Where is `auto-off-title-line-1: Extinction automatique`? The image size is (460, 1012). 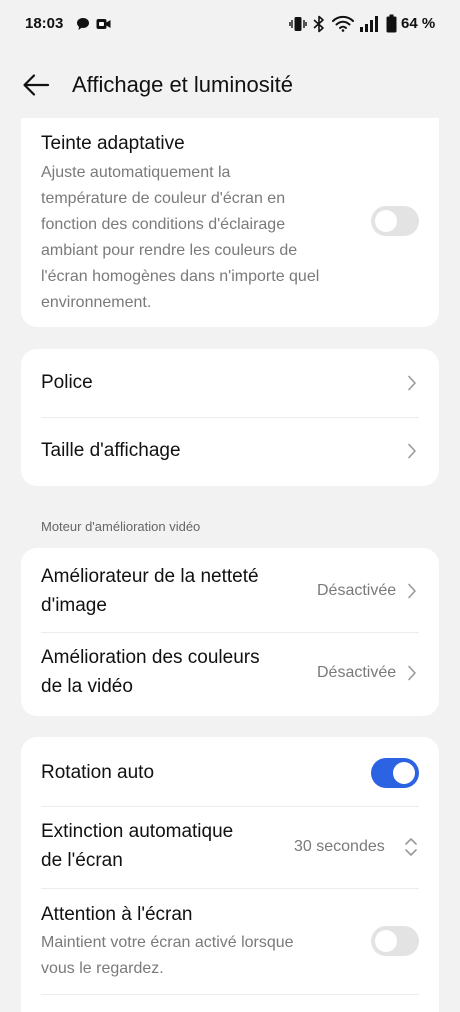 auto-off-title-line-1: Extinction automatique is located at coordinates (137, 831).